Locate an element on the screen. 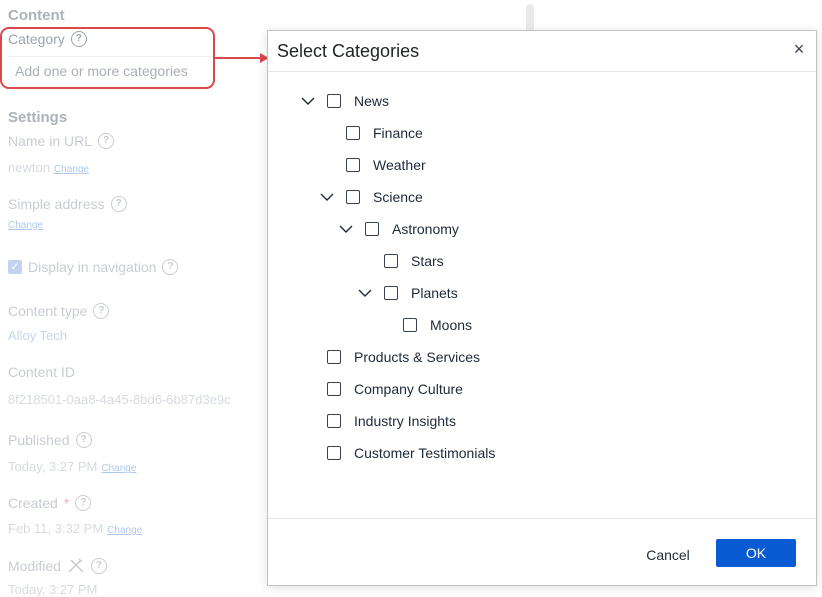 This screenshot has width=822, height=597. content-type-label: Content type ? is located at coordinates (59, 311).